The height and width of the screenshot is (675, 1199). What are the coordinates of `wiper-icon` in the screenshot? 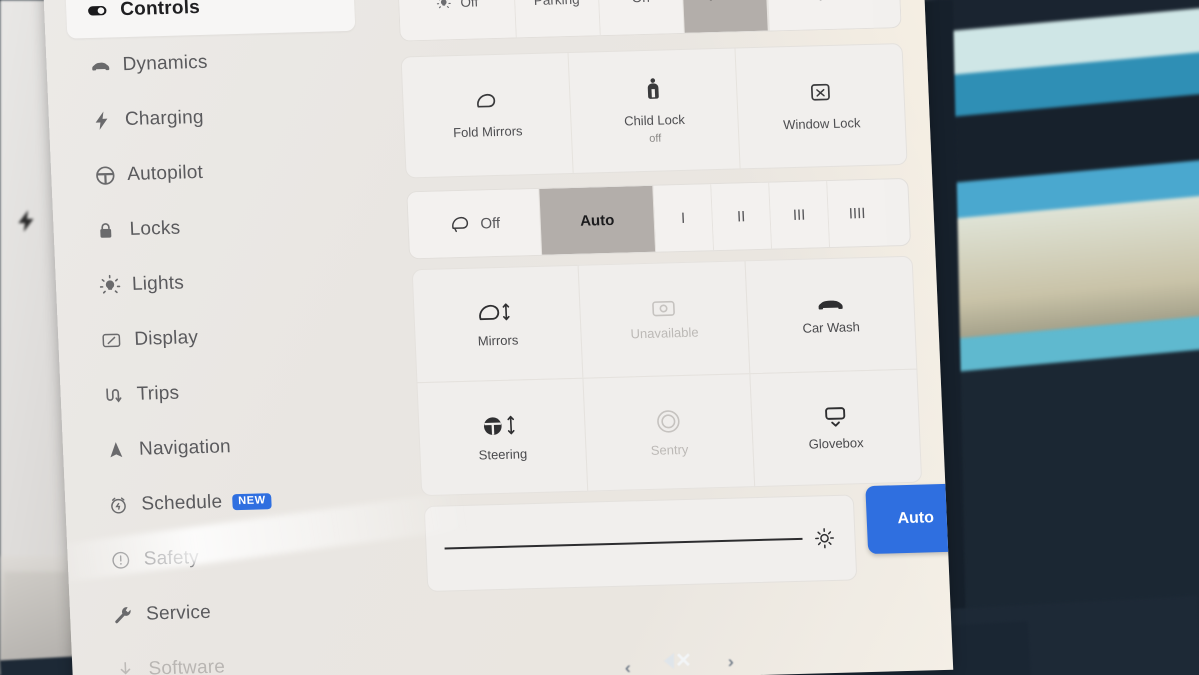 It's located at (460, 224).